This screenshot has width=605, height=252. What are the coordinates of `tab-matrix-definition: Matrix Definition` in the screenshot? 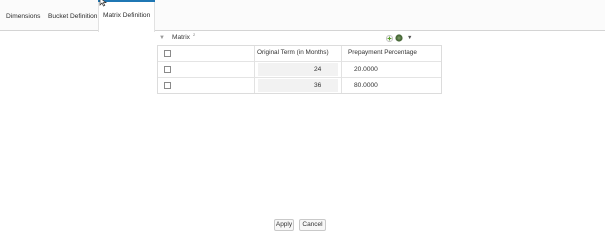 It's located at (126, 16).